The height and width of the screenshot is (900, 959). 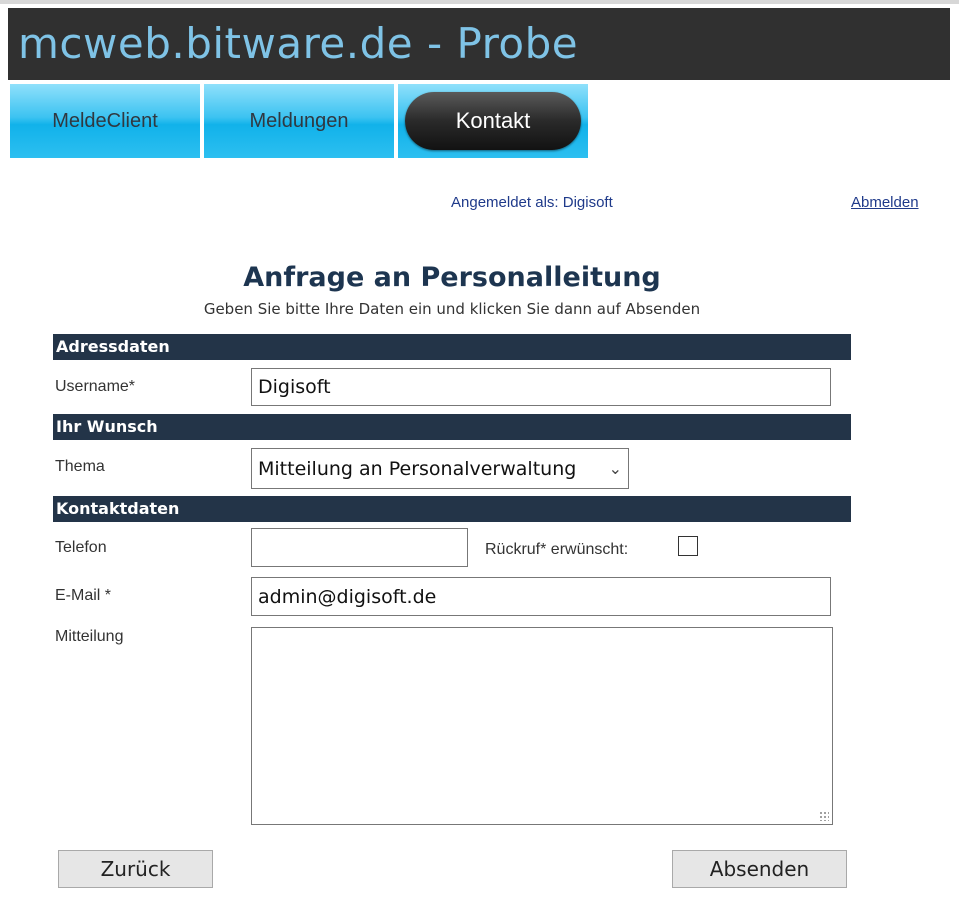 I want to click on tab-kontakt-active-pill: Kontakt, so click(x=493, y=121).